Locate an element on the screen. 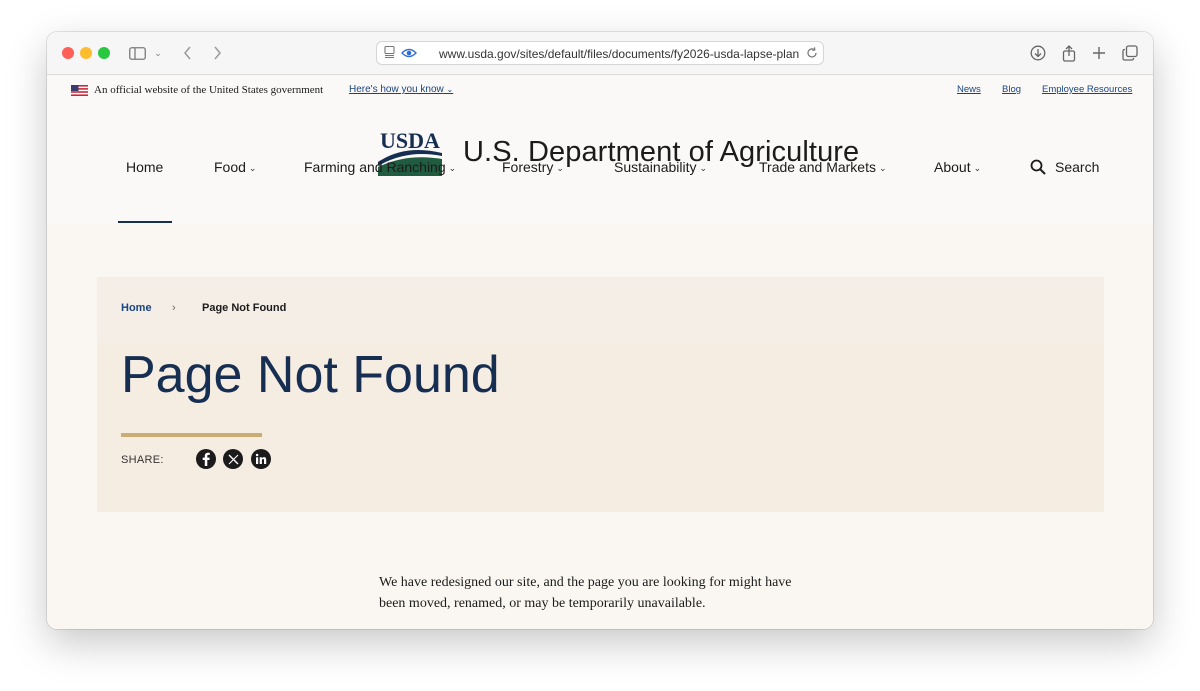 This screenshot has width=1200, height=691. nav-home-label: Home is located at coordinates (145, 167).